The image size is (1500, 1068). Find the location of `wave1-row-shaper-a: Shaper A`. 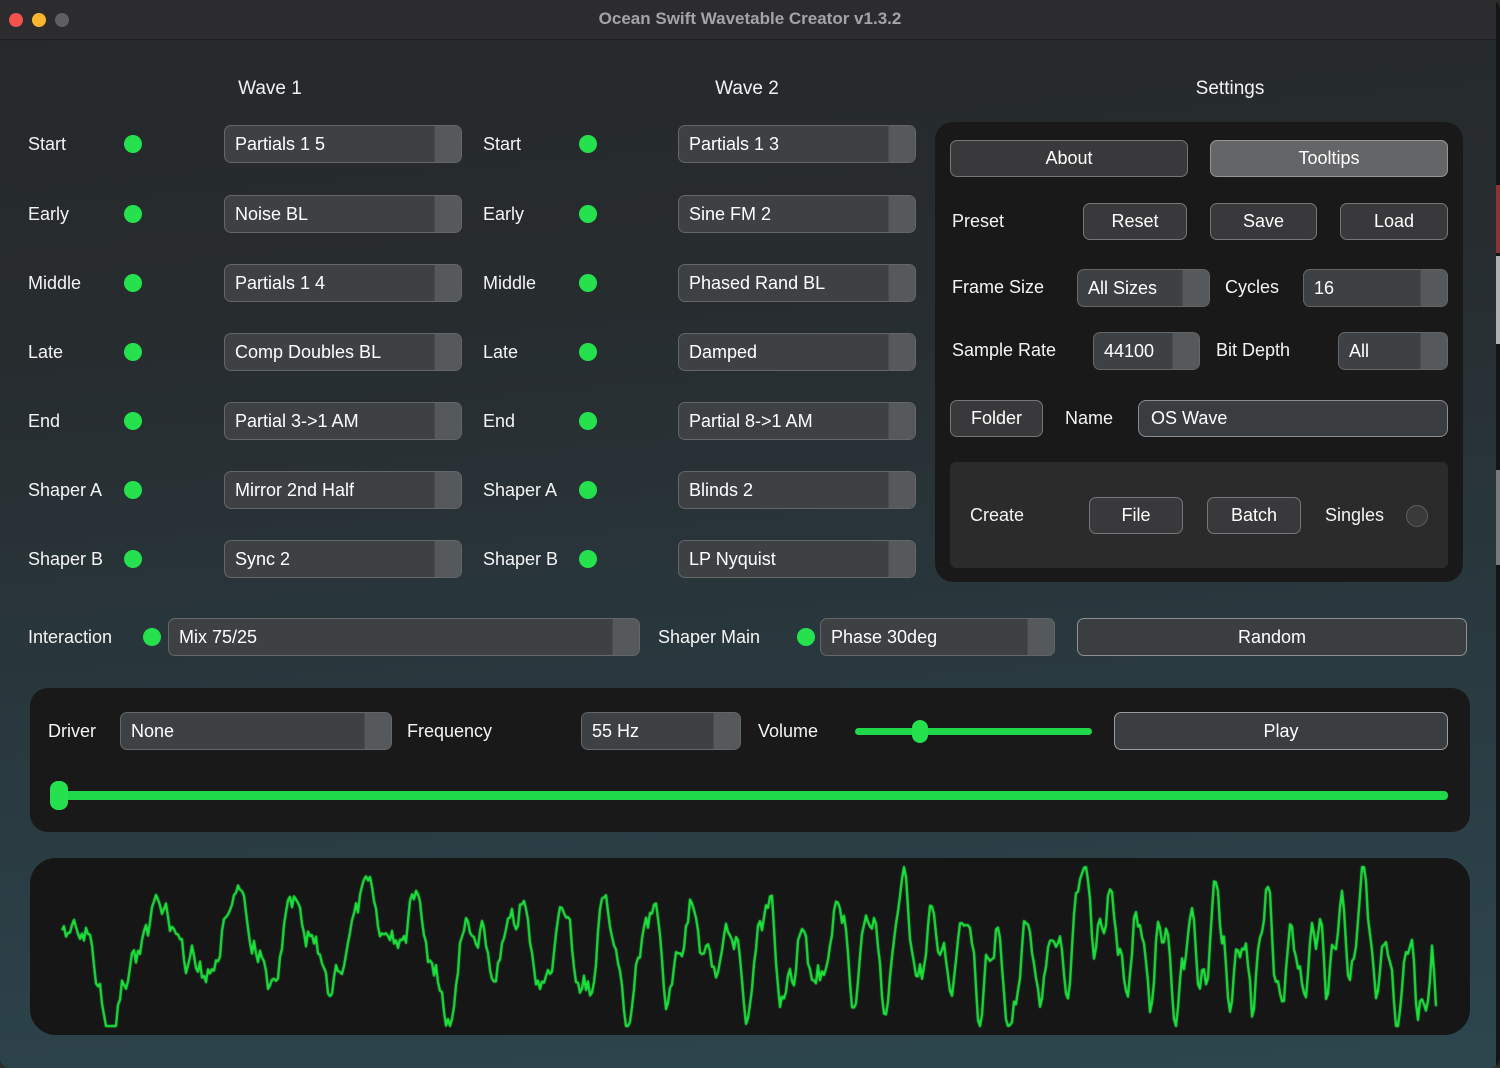

wave1-row-shaper-a: Shaper A is located at coordinates (85, 490).